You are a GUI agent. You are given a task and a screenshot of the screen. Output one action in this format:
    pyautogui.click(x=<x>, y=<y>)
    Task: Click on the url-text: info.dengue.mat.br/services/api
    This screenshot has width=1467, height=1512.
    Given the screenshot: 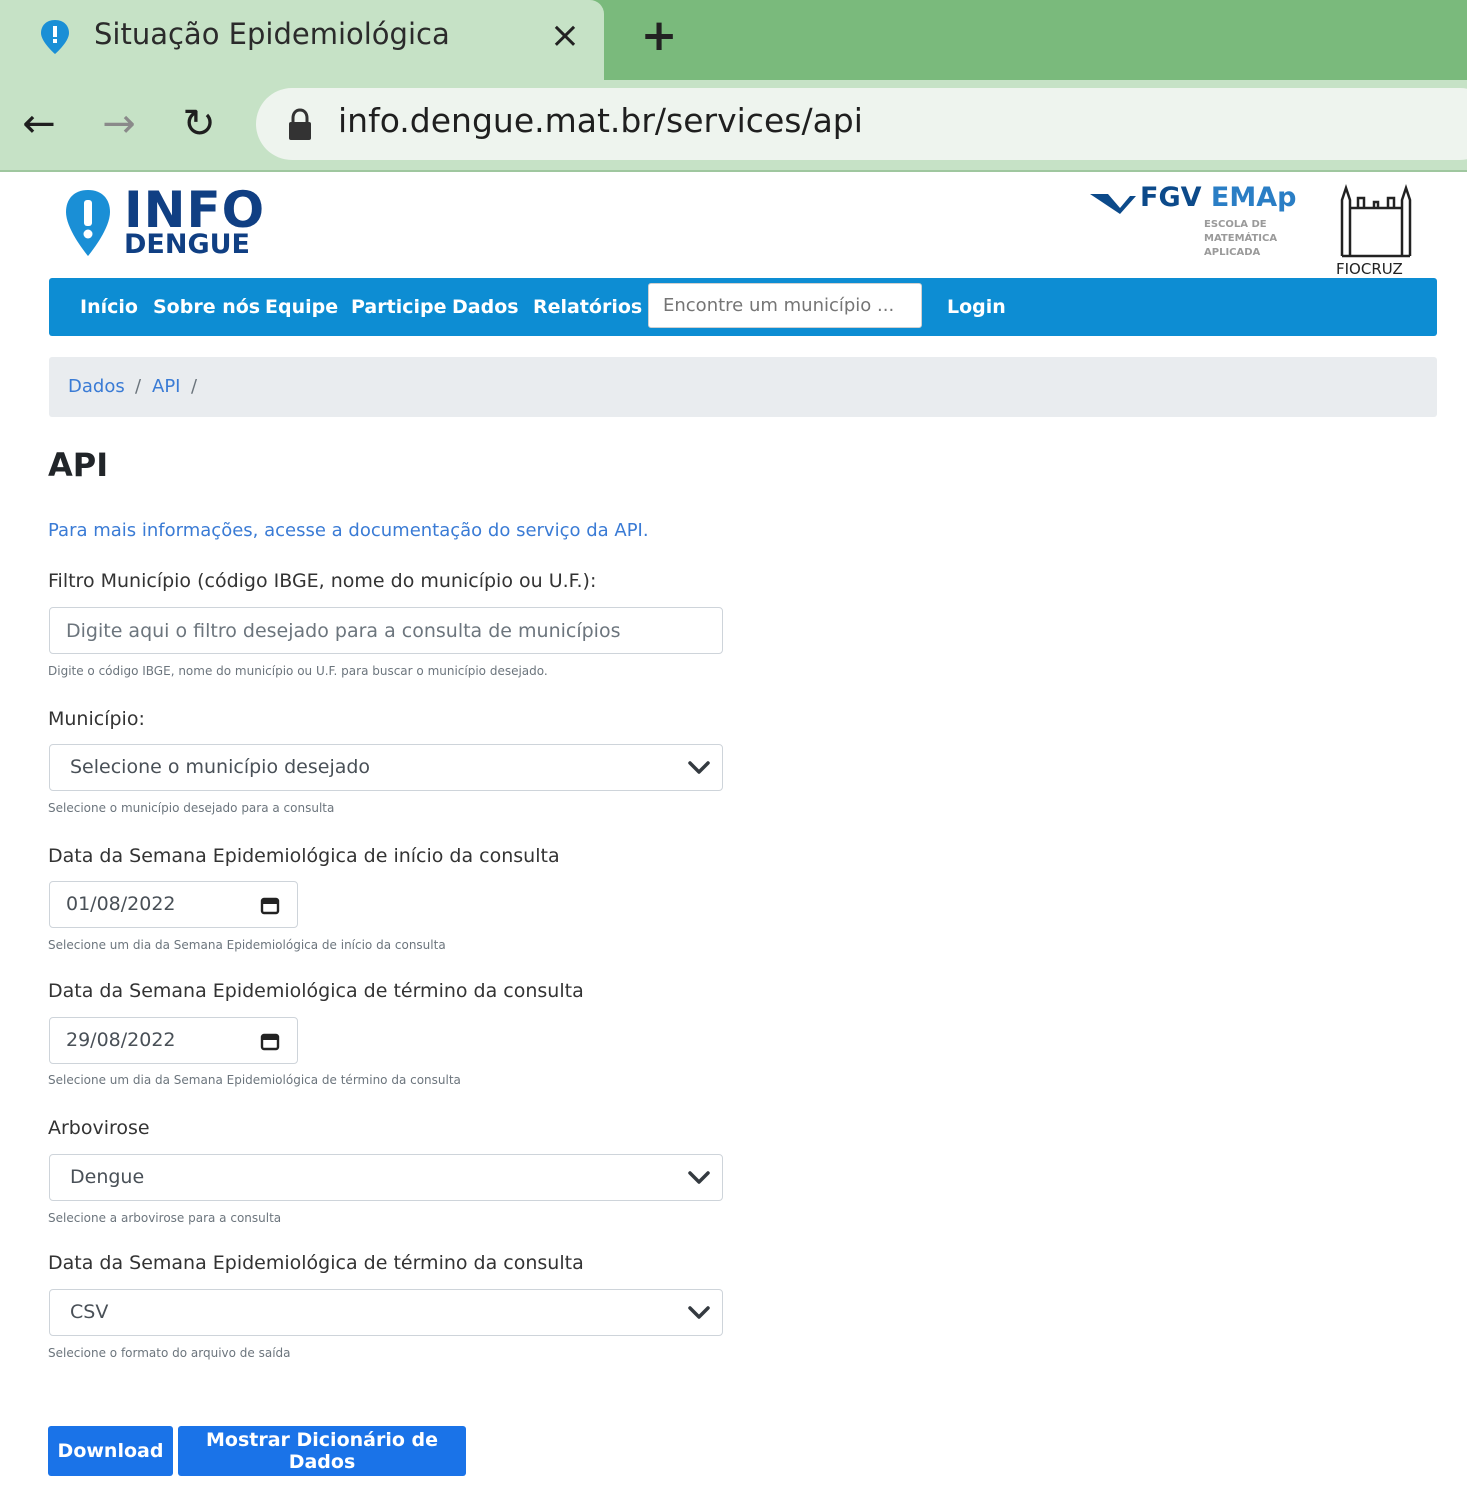 What is the action you would take?
    pyautogui.click(x=600, y=120)
    